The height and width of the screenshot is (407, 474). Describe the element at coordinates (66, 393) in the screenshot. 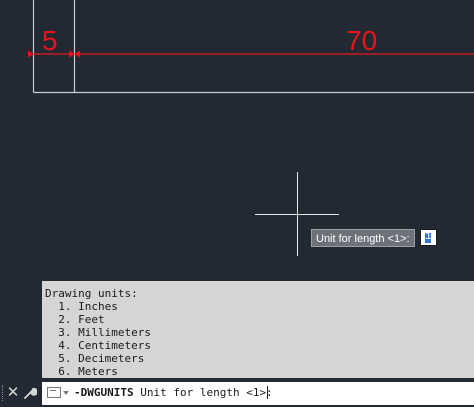

I see `chevron-down-icon` at that location.